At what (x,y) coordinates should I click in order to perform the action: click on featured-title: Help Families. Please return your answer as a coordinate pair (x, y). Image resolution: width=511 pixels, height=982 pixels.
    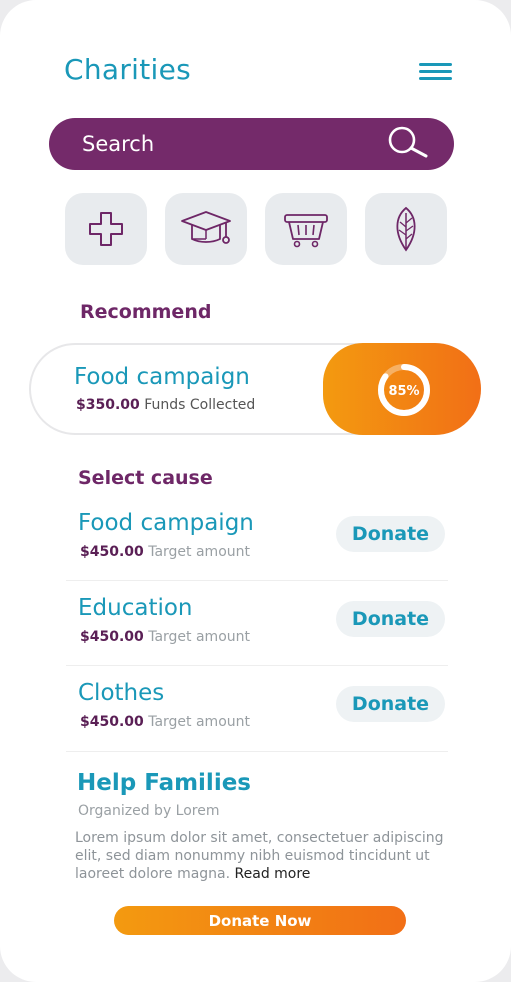
    Looking at the image, I should click on (164, 783).